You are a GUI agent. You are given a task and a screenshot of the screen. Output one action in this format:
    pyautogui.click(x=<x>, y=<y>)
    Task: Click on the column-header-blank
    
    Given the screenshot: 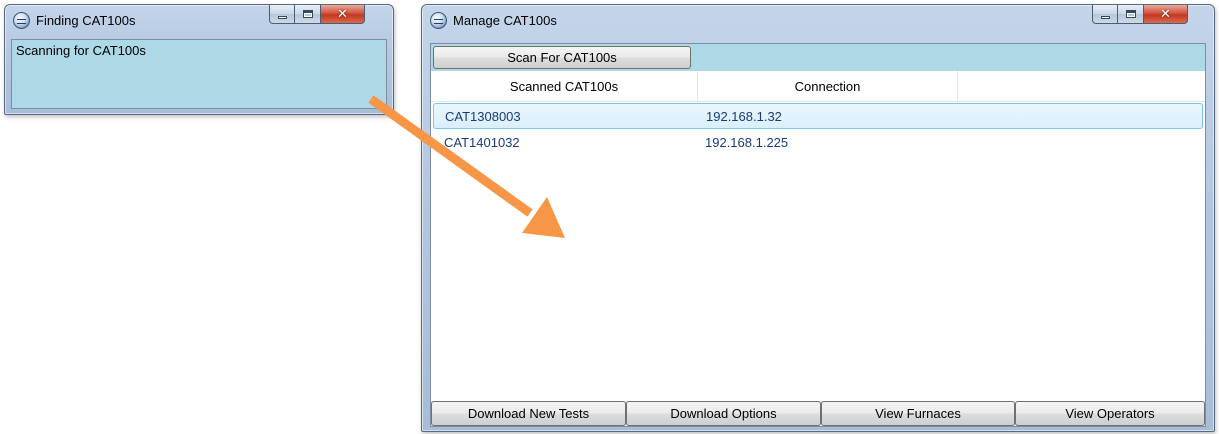 What is the action you would take?
    pyautogui.click(x=1081, y=86)
    